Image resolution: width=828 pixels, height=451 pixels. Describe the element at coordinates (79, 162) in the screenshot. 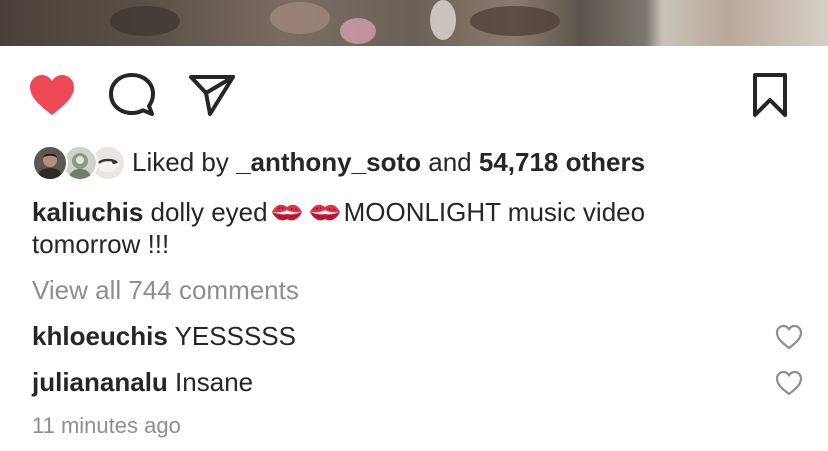

I see `liker-avatars` at that location.